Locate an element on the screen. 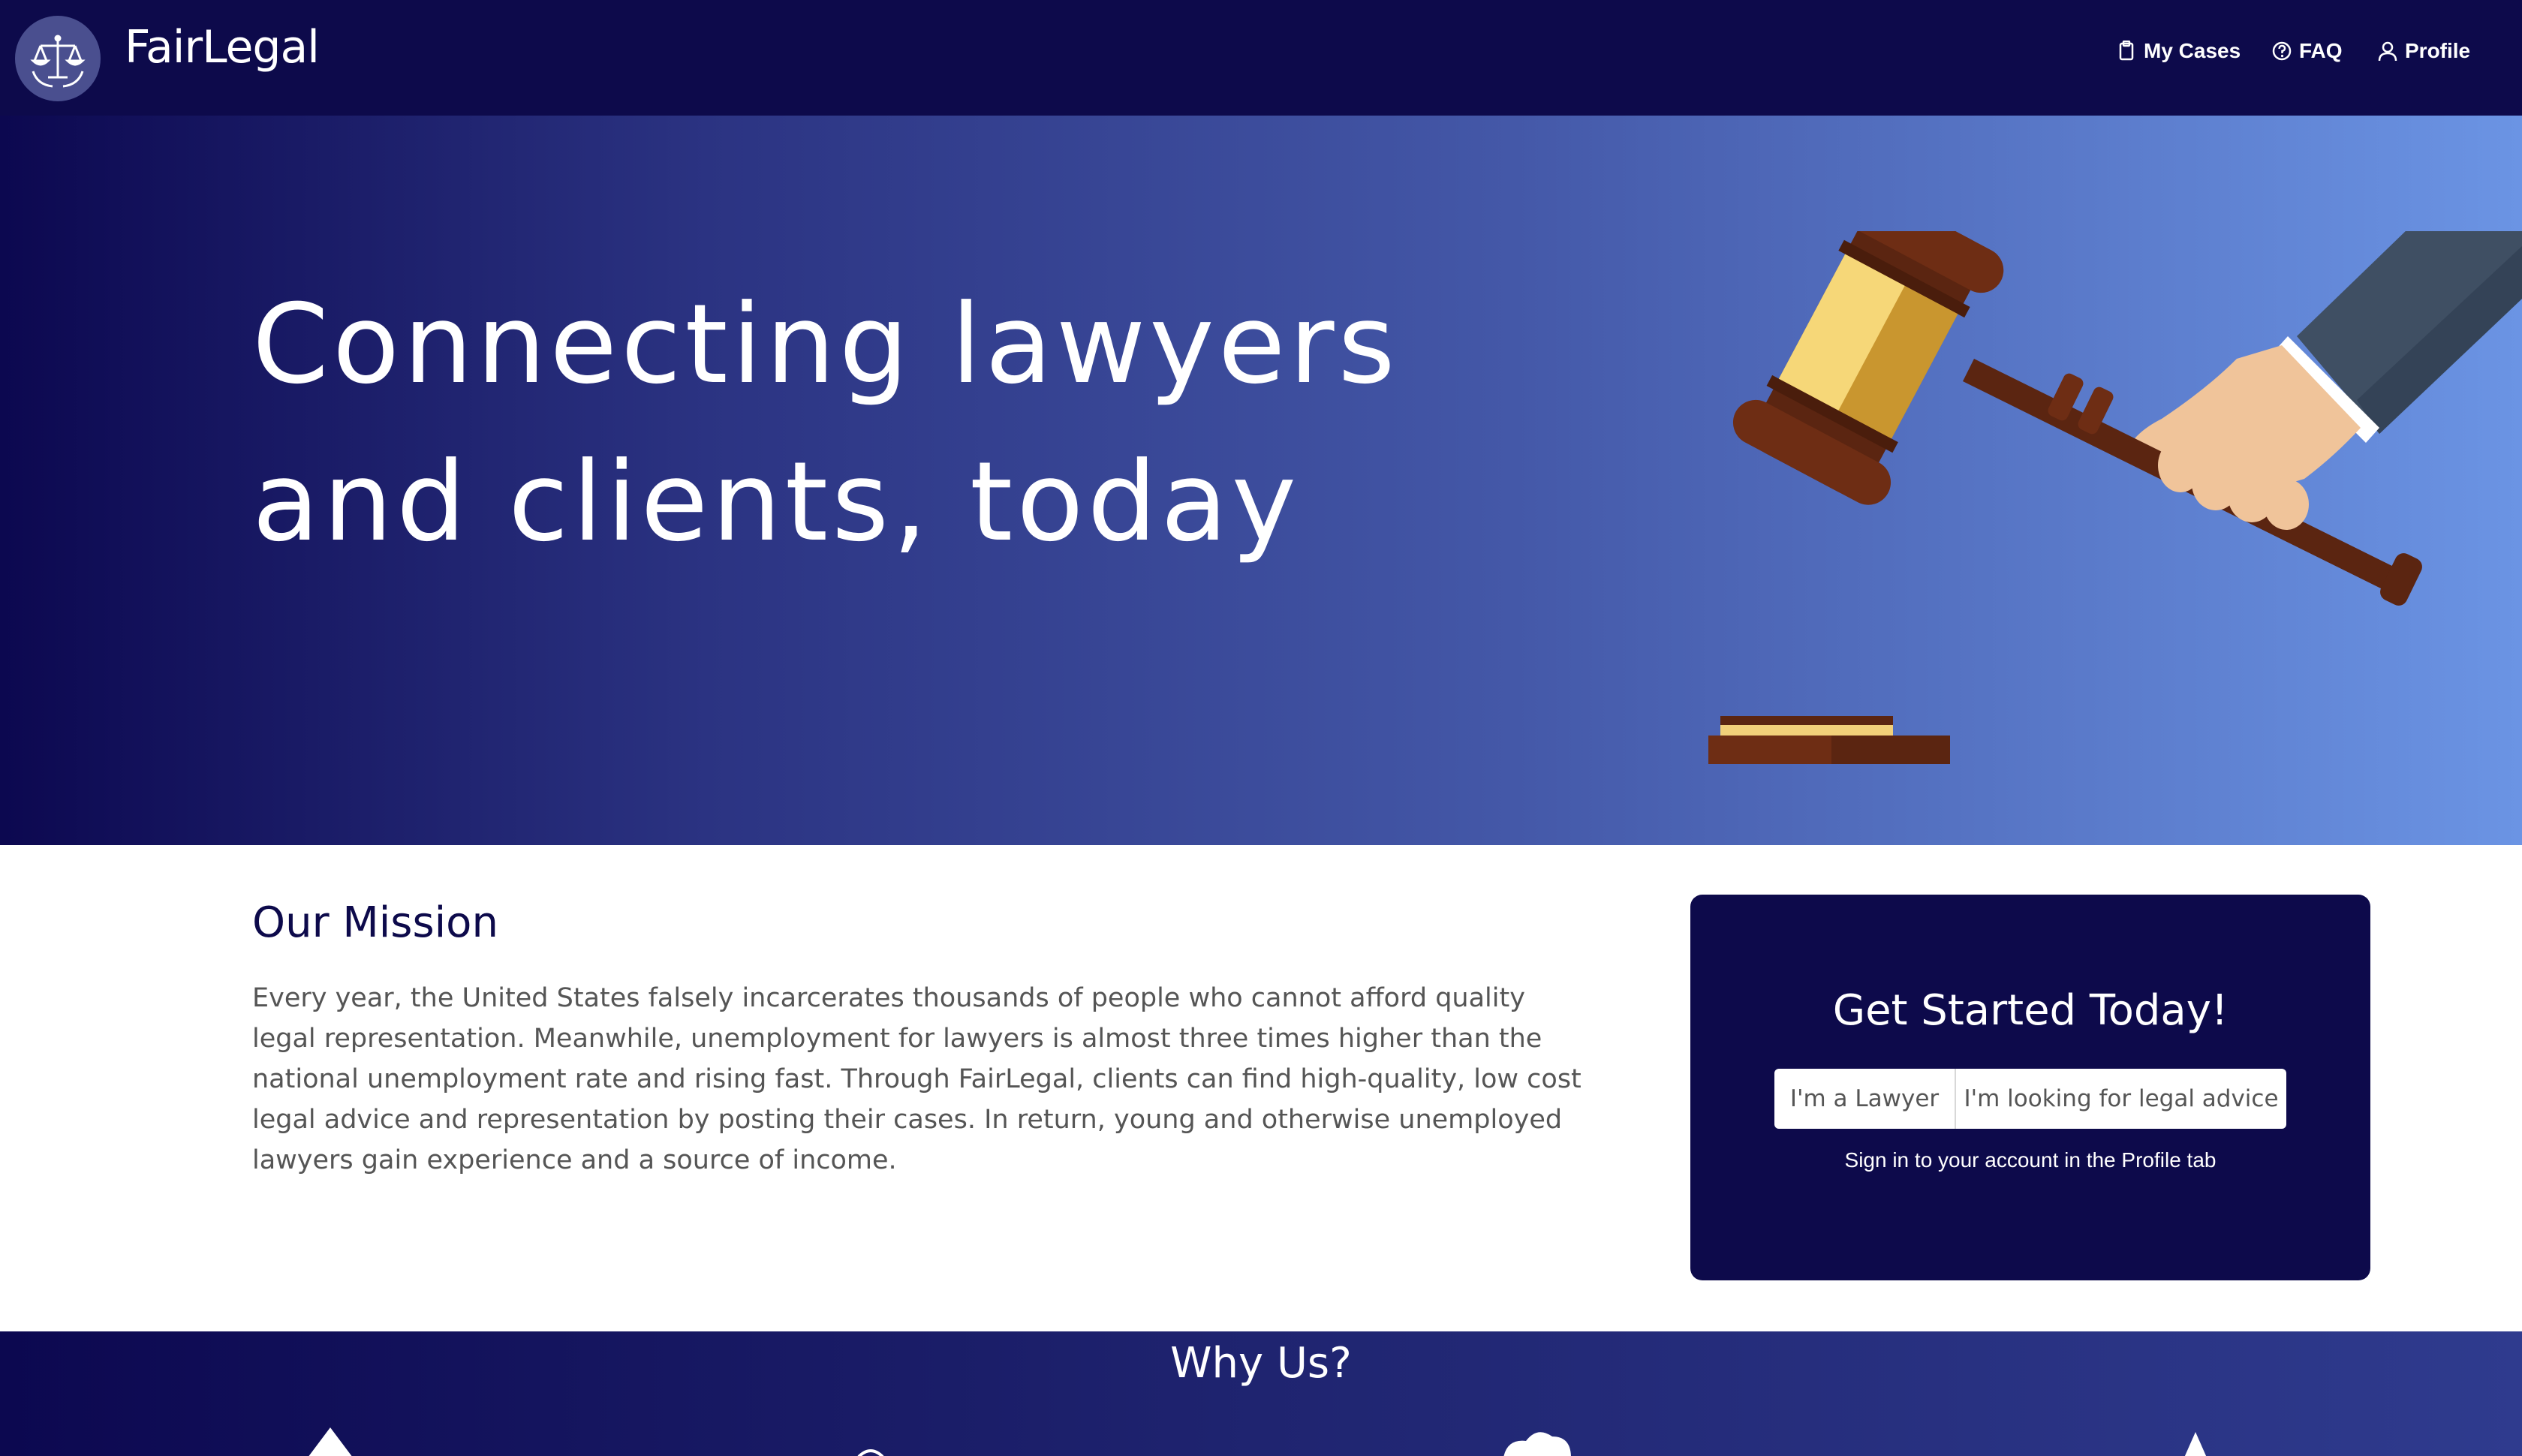 The width and height of the screenshot is (2522, 1456). nav-faq: FAQ is located at coordinates (2307, 51).